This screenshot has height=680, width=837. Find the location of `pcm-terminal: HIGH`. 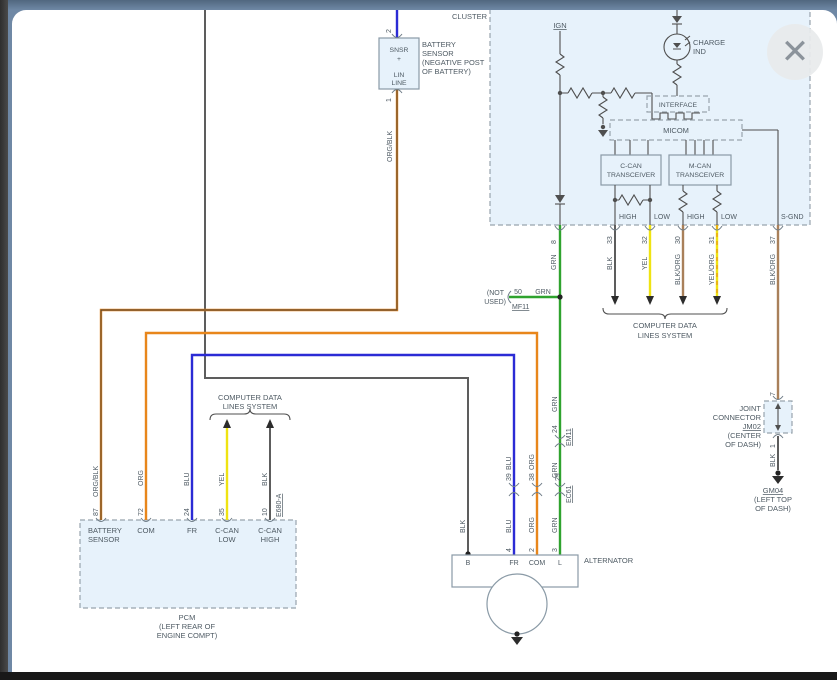

pcm-terminal: HIGH is located at coordinates (270, 539).